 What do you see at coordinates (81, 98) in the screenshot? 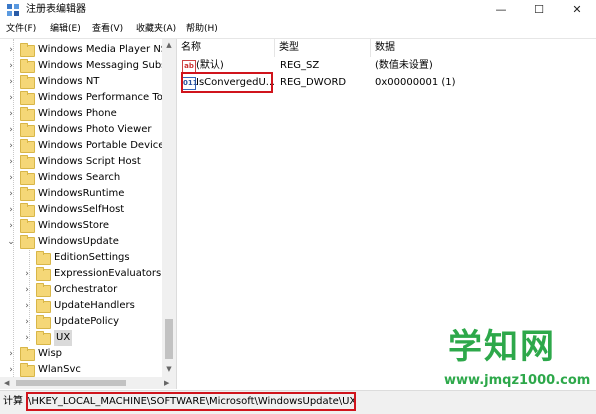
I see `tree-item: › Windows Performance Too` at bounding box center [81, 98].